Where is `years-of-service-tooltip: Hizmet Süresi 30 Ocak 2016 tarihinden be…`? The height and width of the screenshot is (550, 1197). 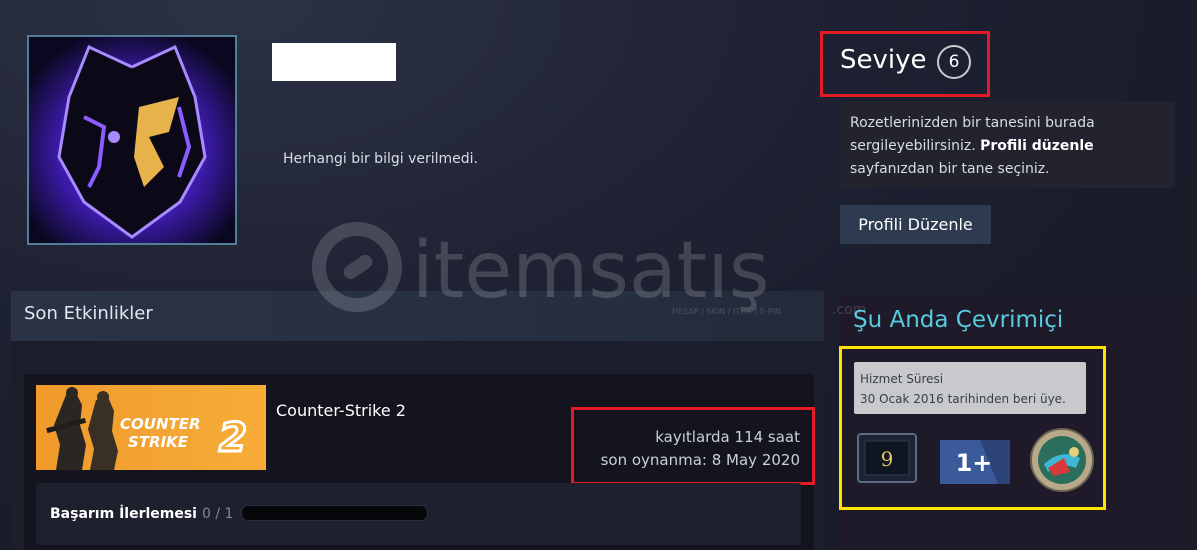 years-of-service-tooltip: Hizmet Süresi 30 Ocak 2016 tarihinden be… is located at coordinates (970, 388).